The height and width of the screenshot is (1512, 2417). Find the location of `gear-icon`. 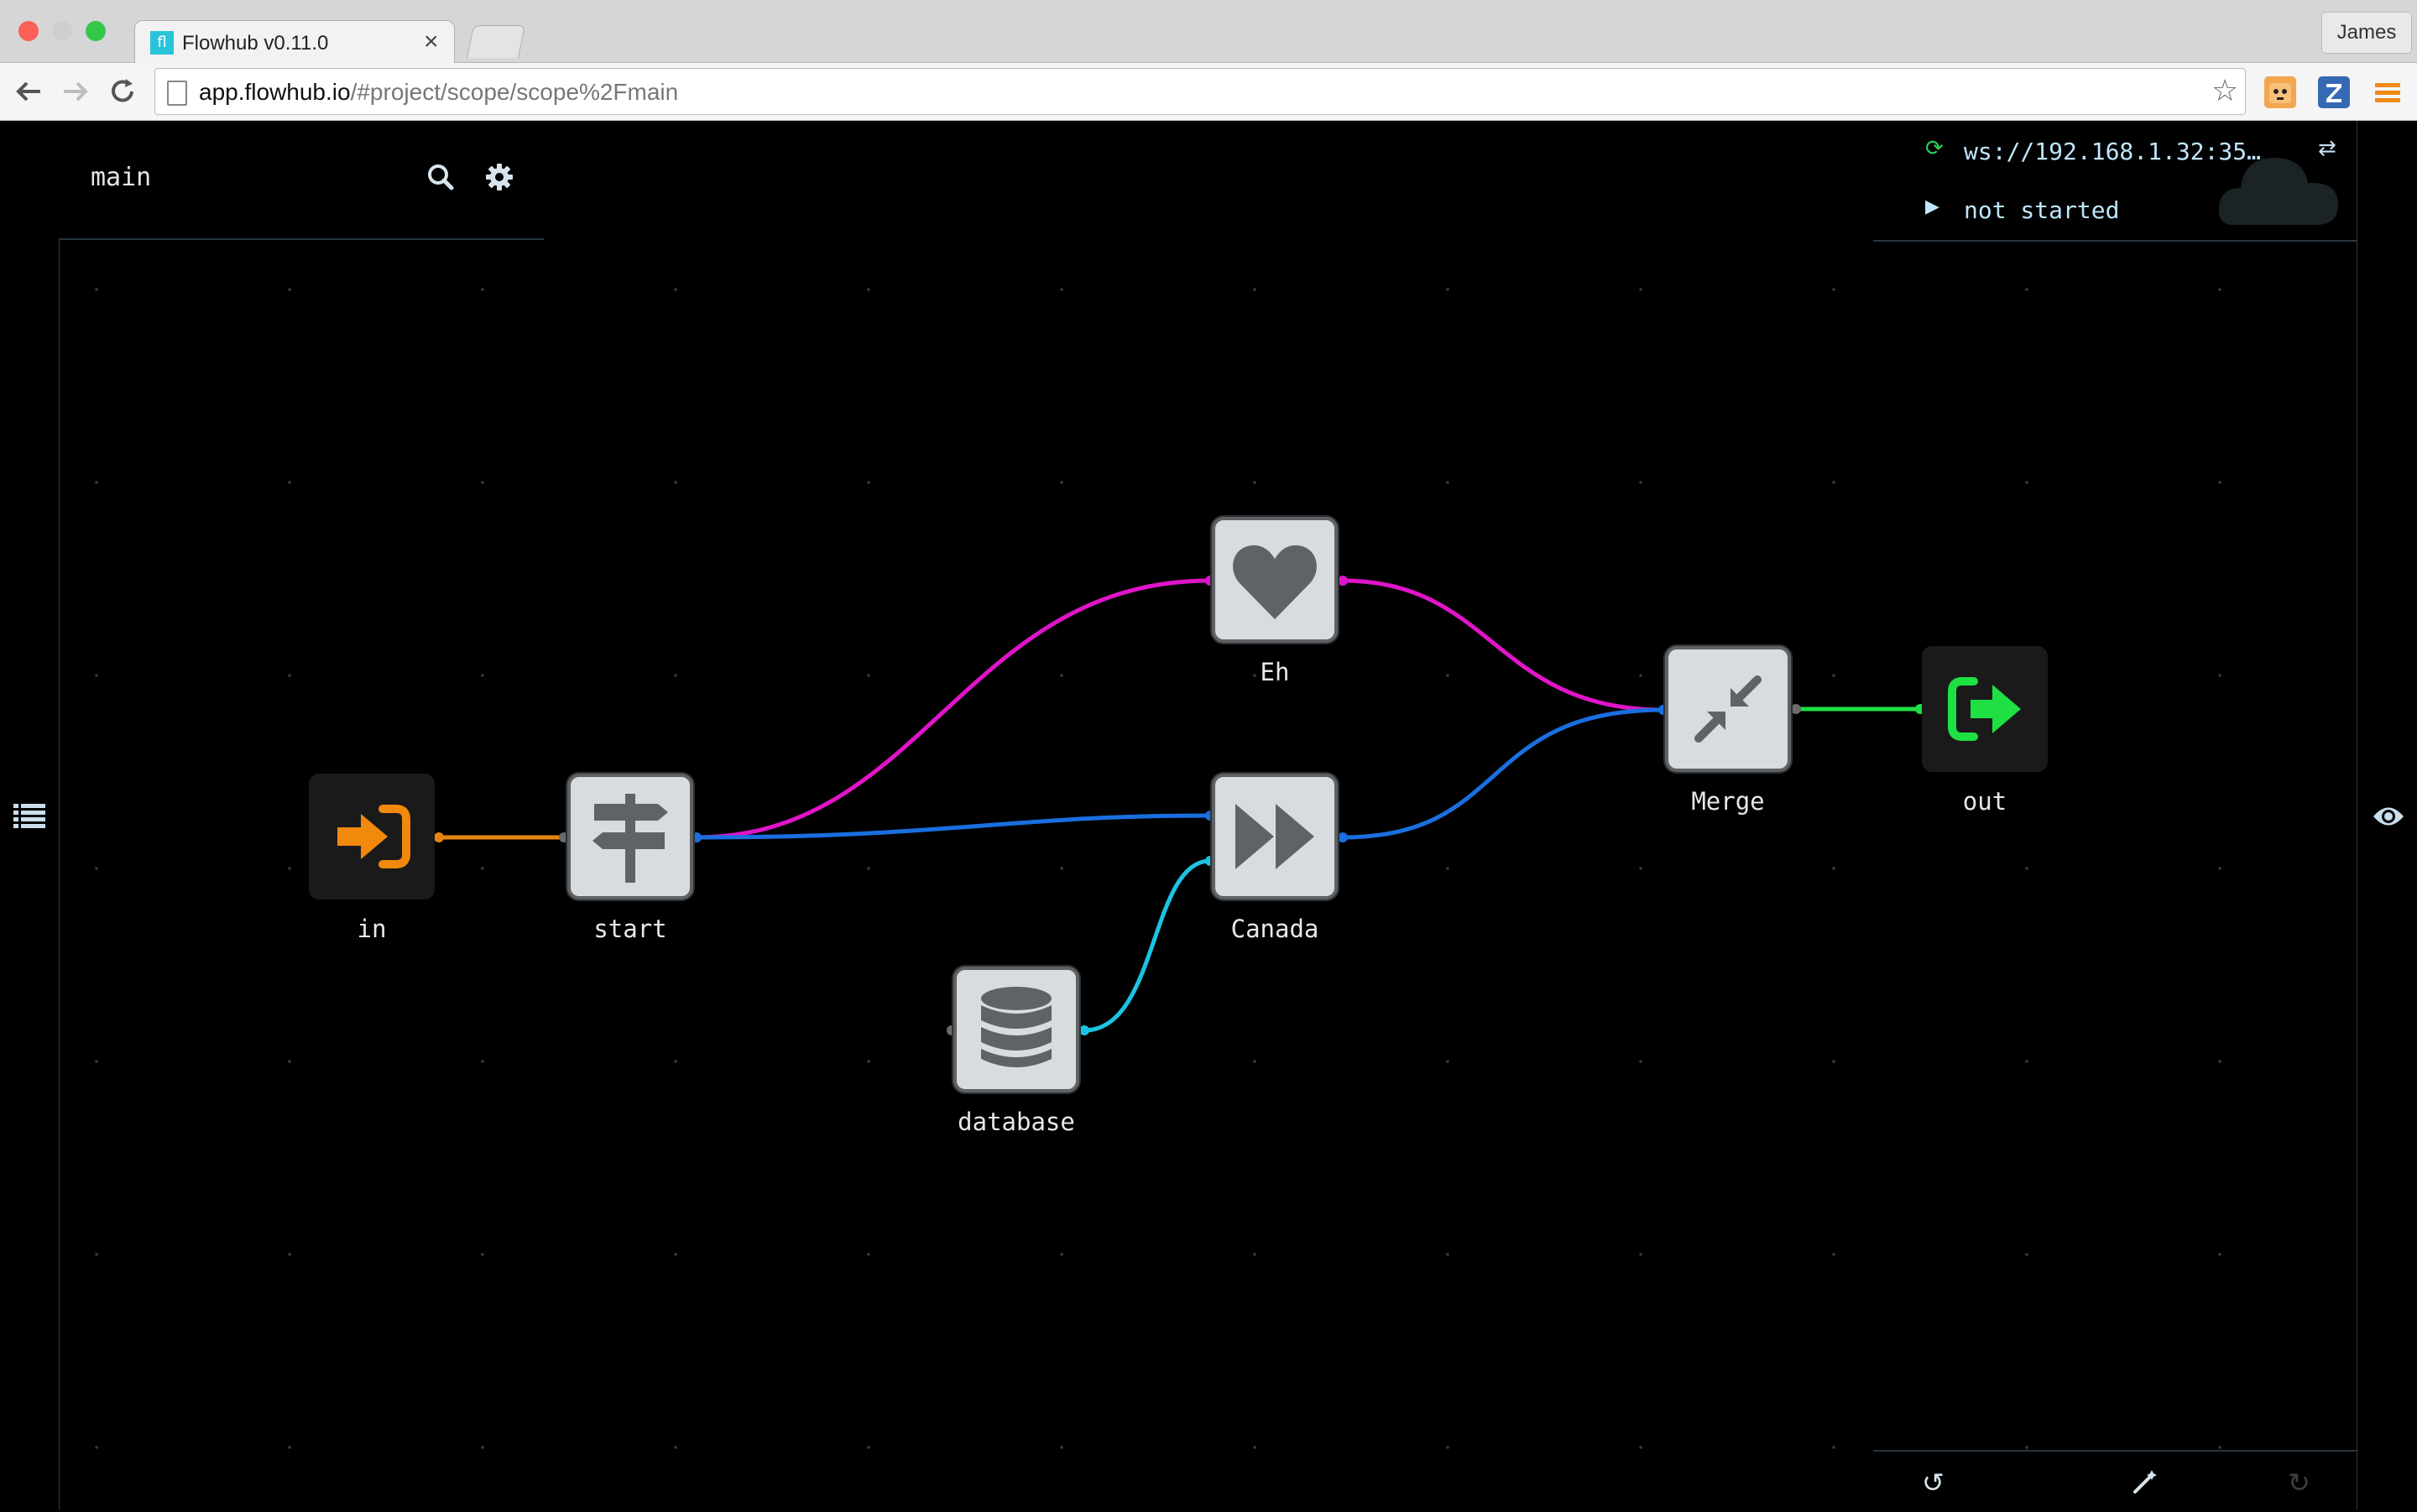

gear-icon is located at coordinates (499, 179).